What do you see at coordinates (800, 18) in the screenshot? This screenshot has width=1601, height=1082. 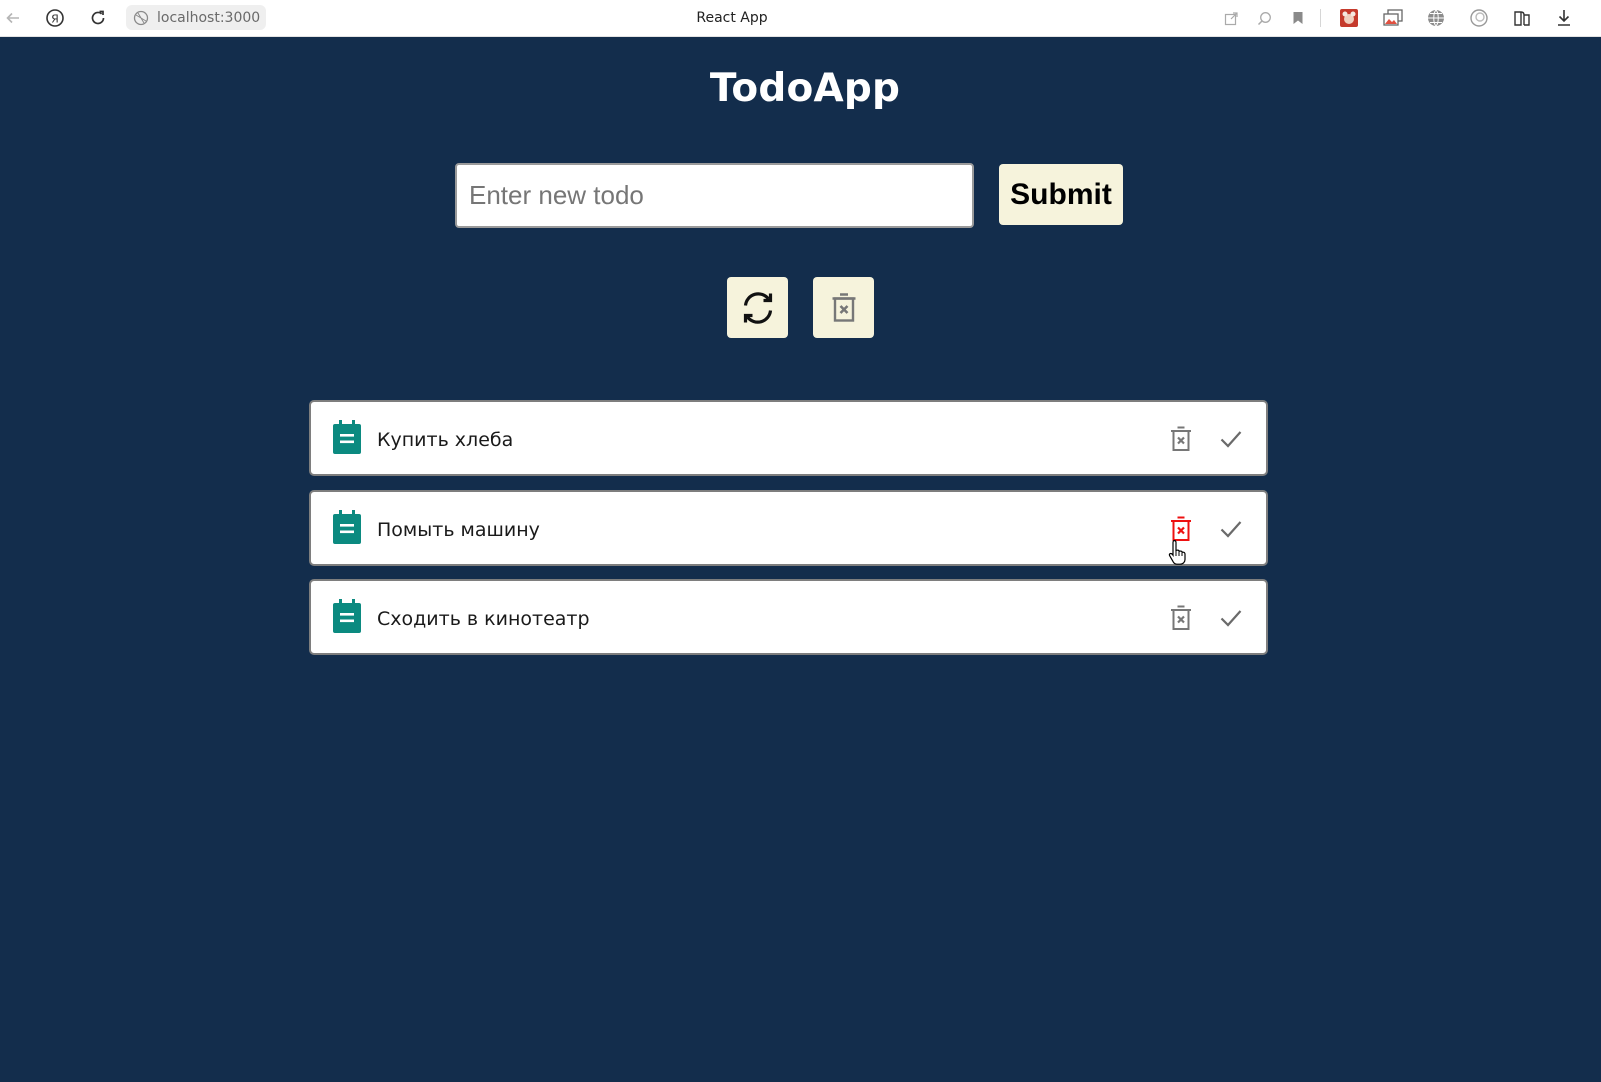 I see `browser-toolbar: Я localhost:3000 React App` at bounding box center [800, 18].